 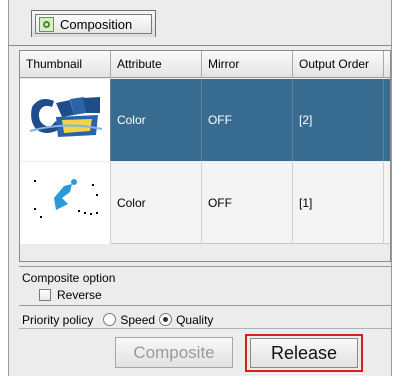 What do you see at coordinates (195, 319) in the screenshot?
I see `quality-label: Quality` at bounding box center [195, 319].